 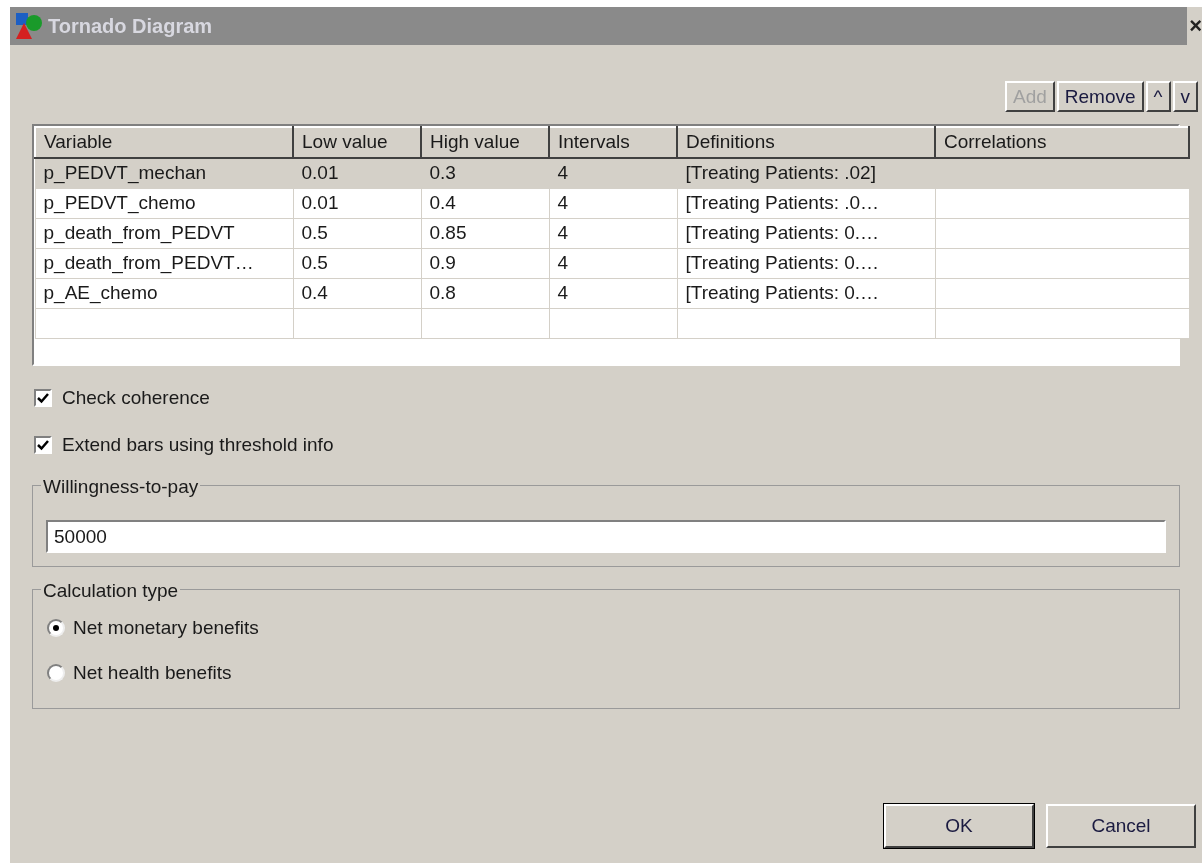 What do you see at coordinates (1062, 142) in the screenshot?
I see `column-header: Correlations` at bounding box center [1062, 142].